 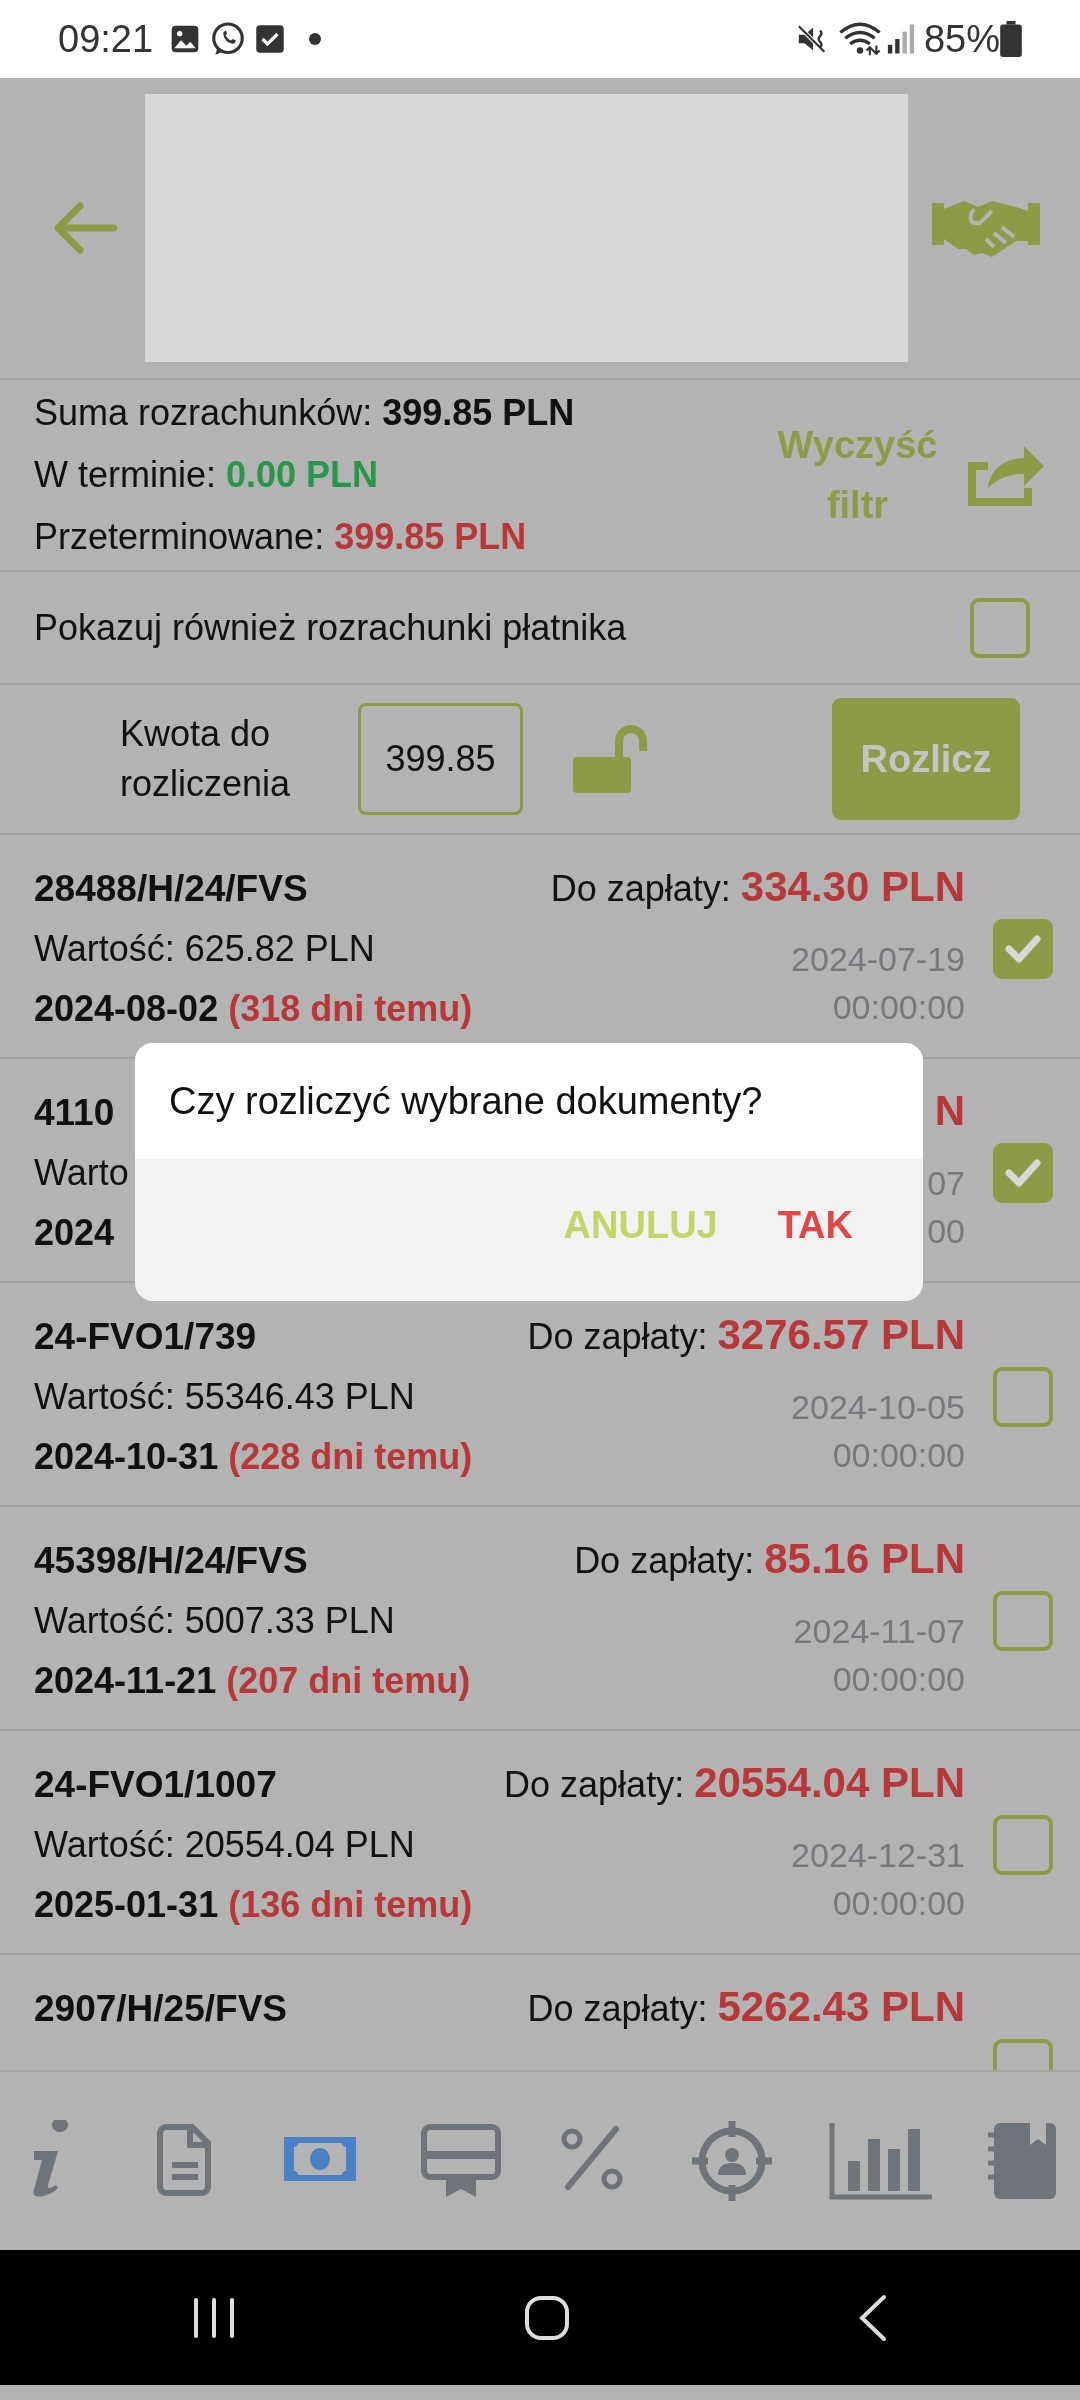 What do you see at coordinates (207, 475) in the screenshot?
I see `on-time-summary: W terminie: 0.00 PLN` at bounding box center [207, 475].